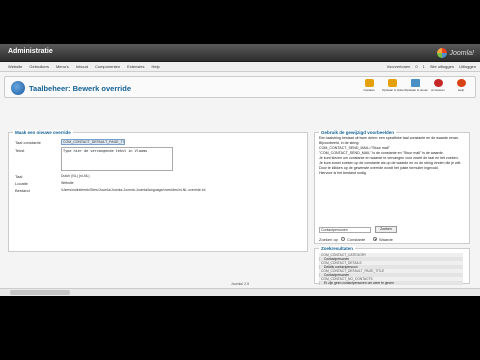 The height and width of the screenshot is (360, 480). I want to click on admin-header: Administratie Joomla!, so click(240, 53).